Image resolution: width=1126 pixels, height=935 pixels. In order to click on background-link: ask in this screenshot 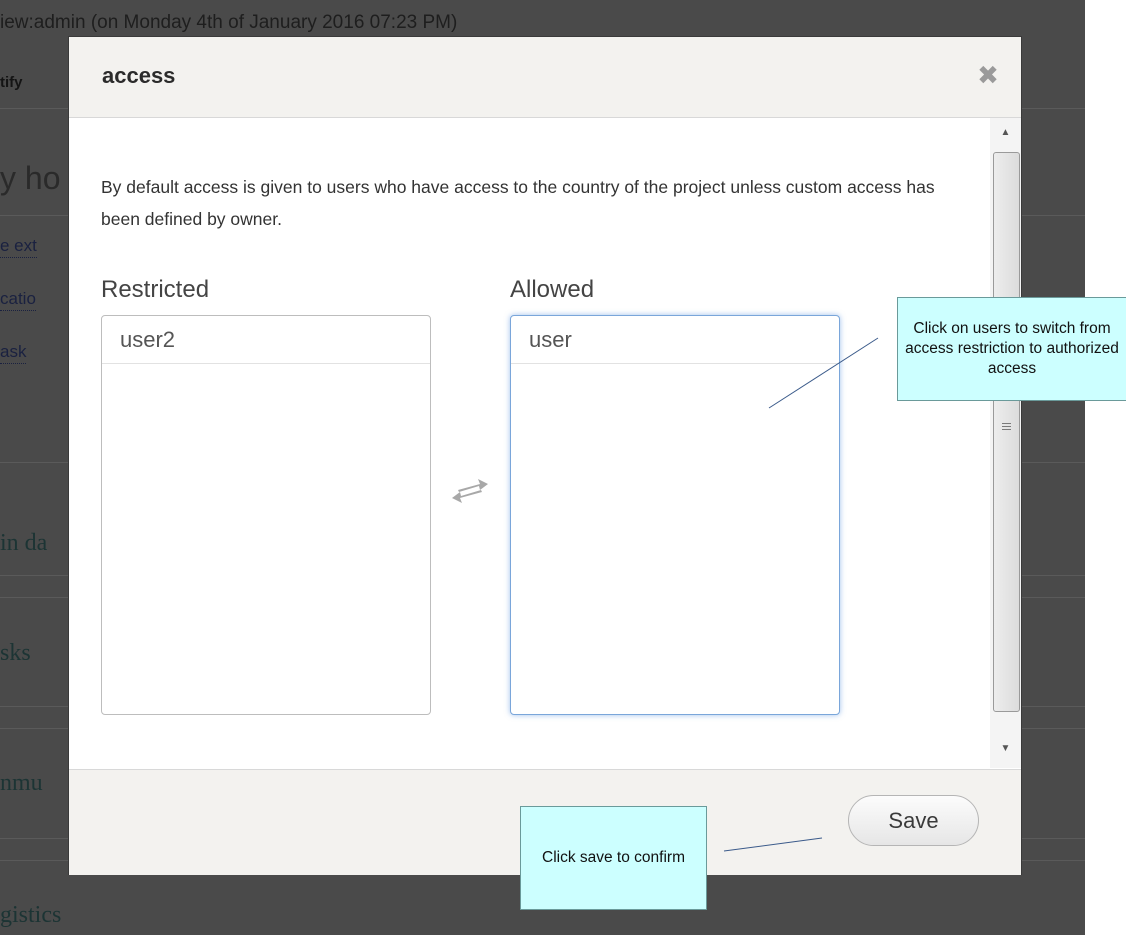, I will do `click(13, 352)`.